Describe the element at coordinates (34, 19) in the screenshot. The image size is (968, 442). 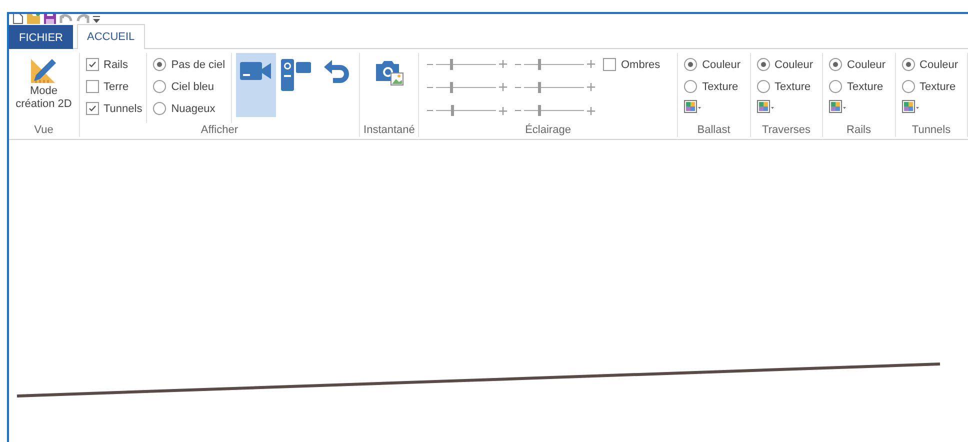
I see `open-folder-icon` at that location.